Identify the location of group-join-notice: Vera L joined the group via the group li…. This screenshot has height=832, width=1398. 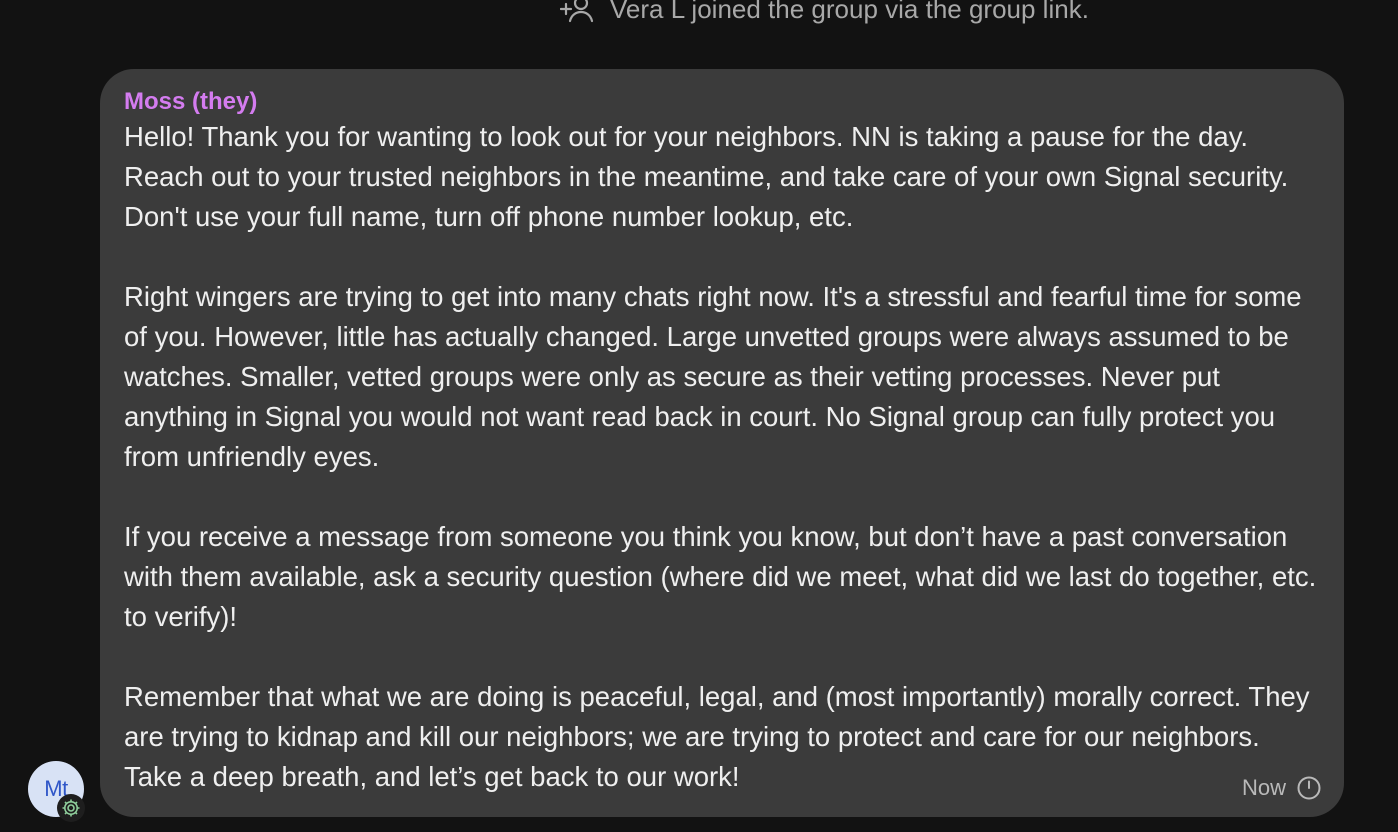
(824, 13).